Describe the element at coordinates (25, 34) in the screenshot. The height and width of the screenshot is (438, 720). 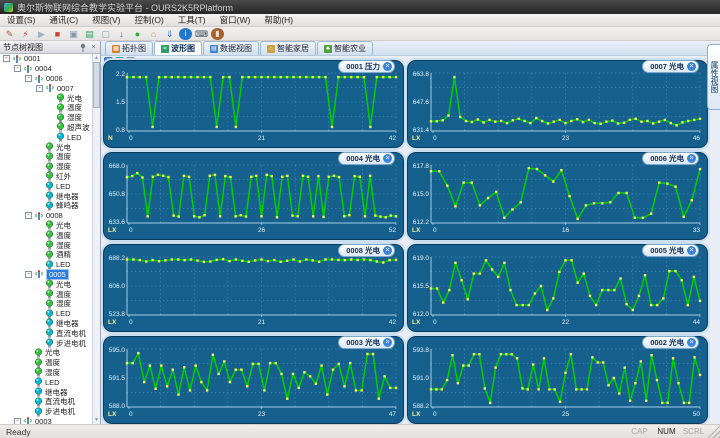
I see `lightning-icon: ⚡` at that location.